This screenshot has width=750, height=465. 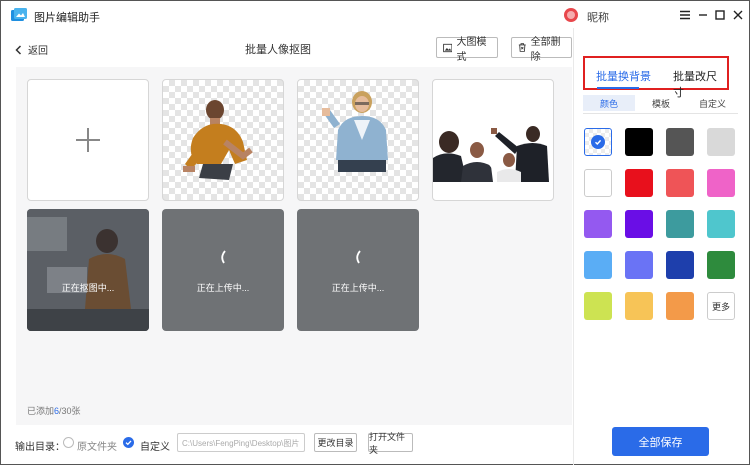 I want to click on app-title: 图片编辑助手, so click(x=67, y=18).